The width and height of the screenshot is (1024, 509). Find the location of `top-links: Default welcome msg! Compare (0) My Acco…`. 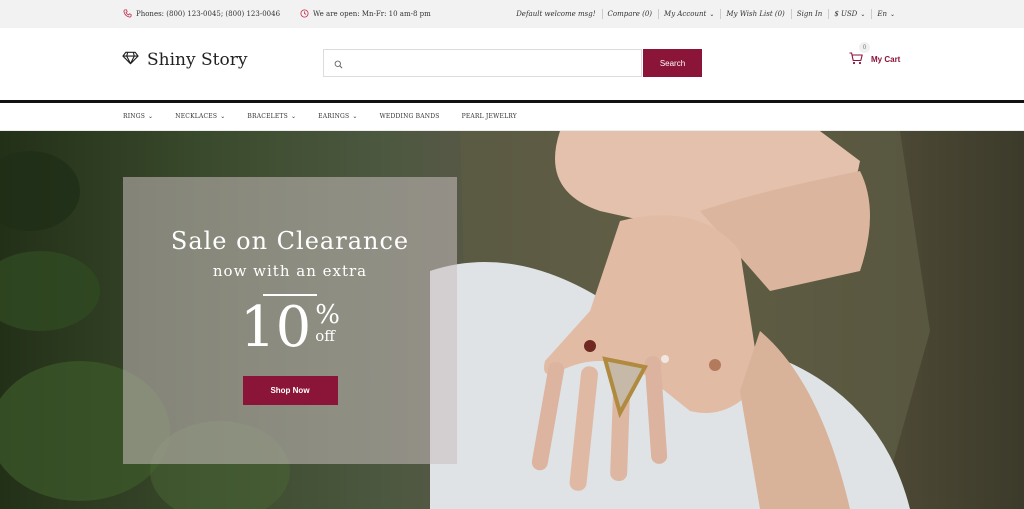

top-links: Default welcome msg! Compare (0) My Acco… is located at coordinates (705, 14).